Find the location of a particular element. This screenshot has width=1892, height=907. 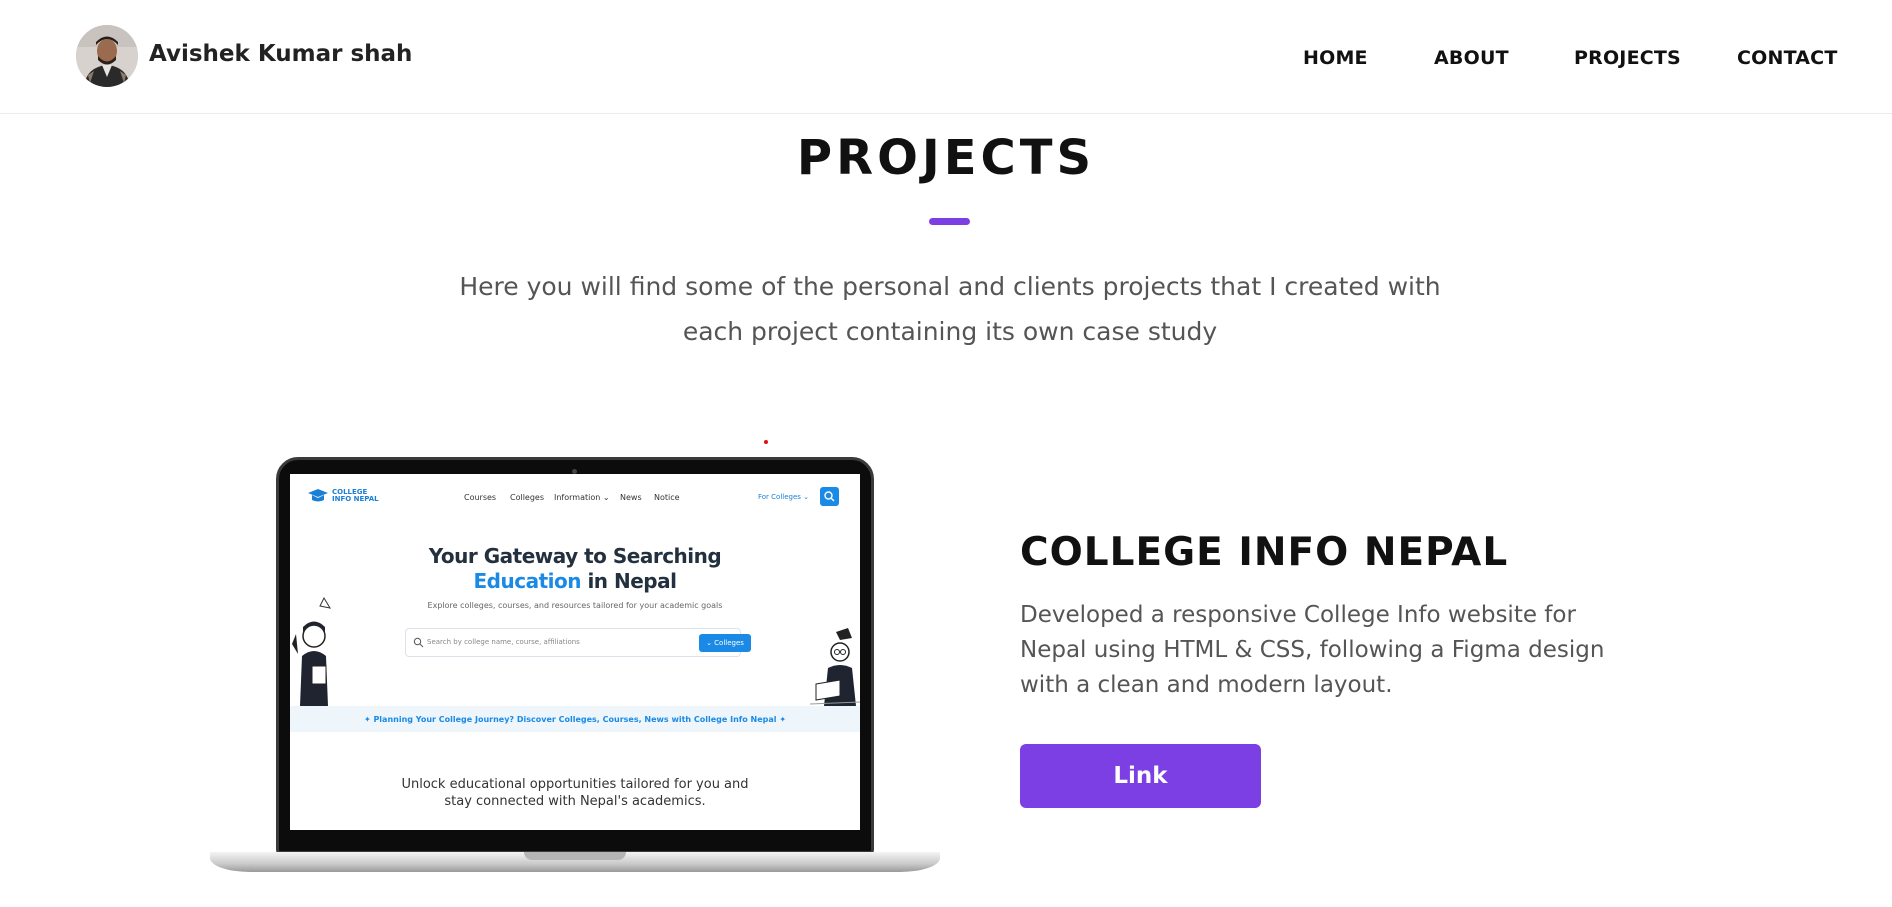

preview-nav-courses: Courses is located at coordinates (480, 497).